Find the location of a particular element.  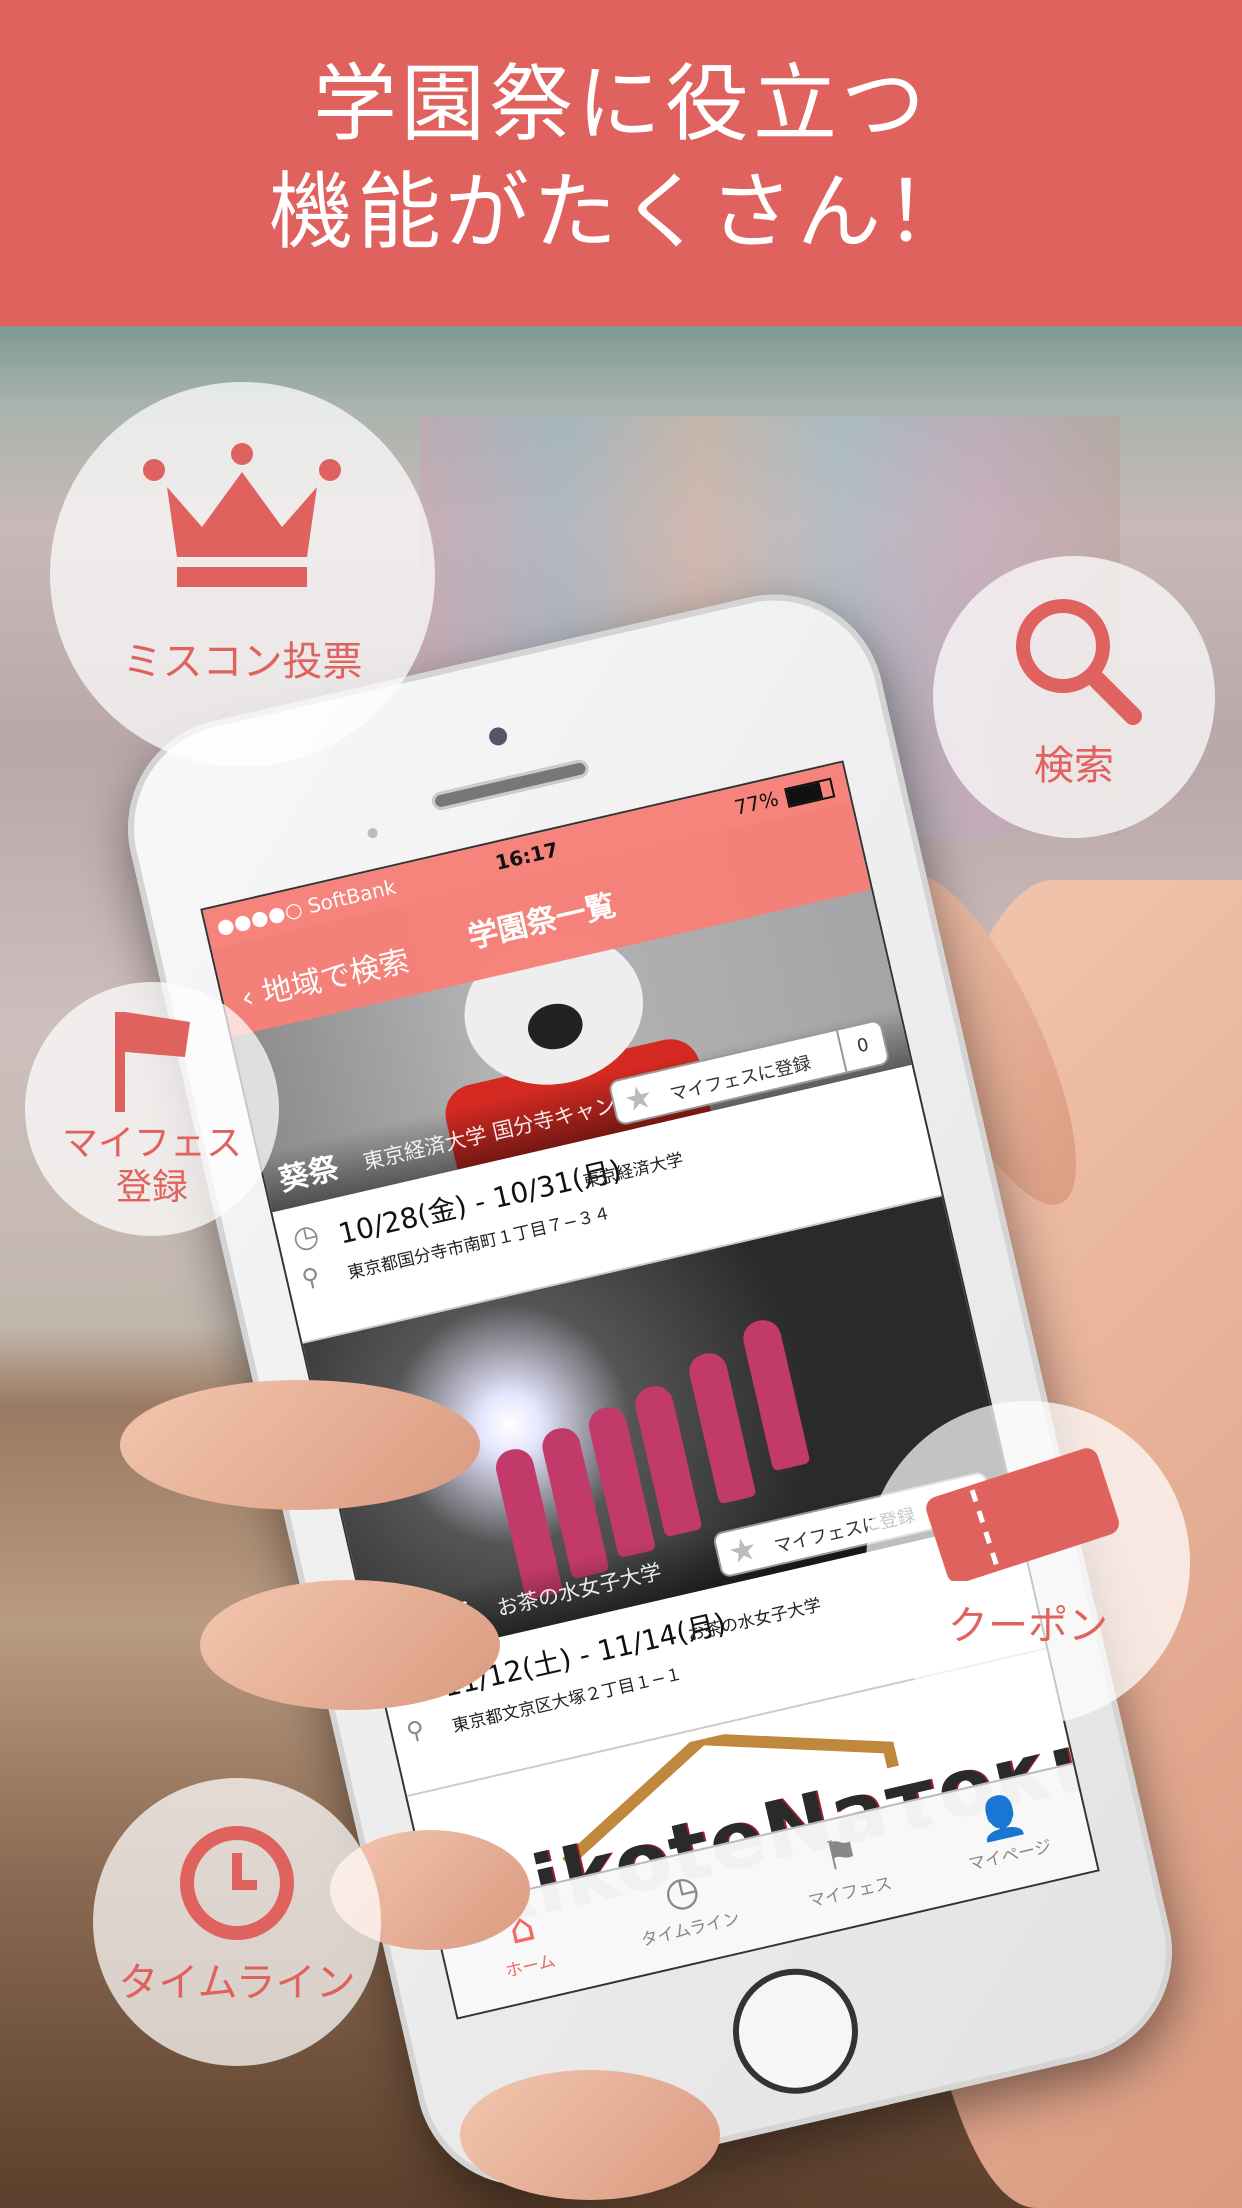

sensor is located at coordinates (372, 833).